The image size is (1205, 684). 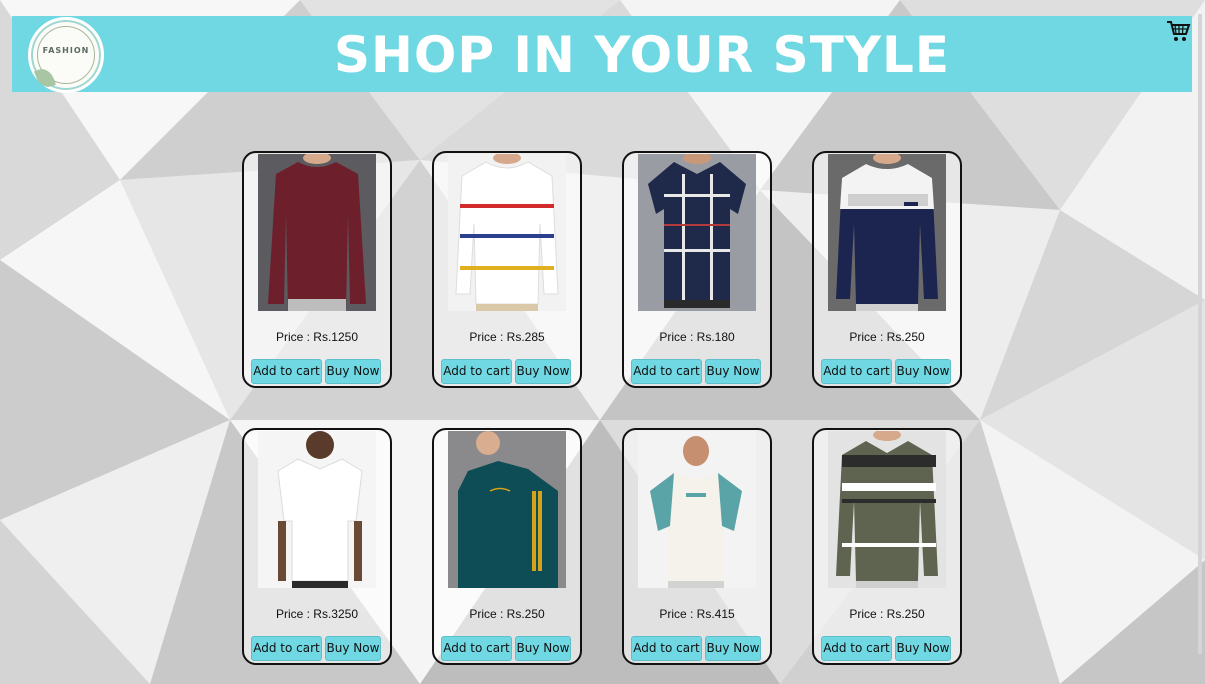 I want to click on product-price: Price : Rs.1250, so click(x=317, y=337).